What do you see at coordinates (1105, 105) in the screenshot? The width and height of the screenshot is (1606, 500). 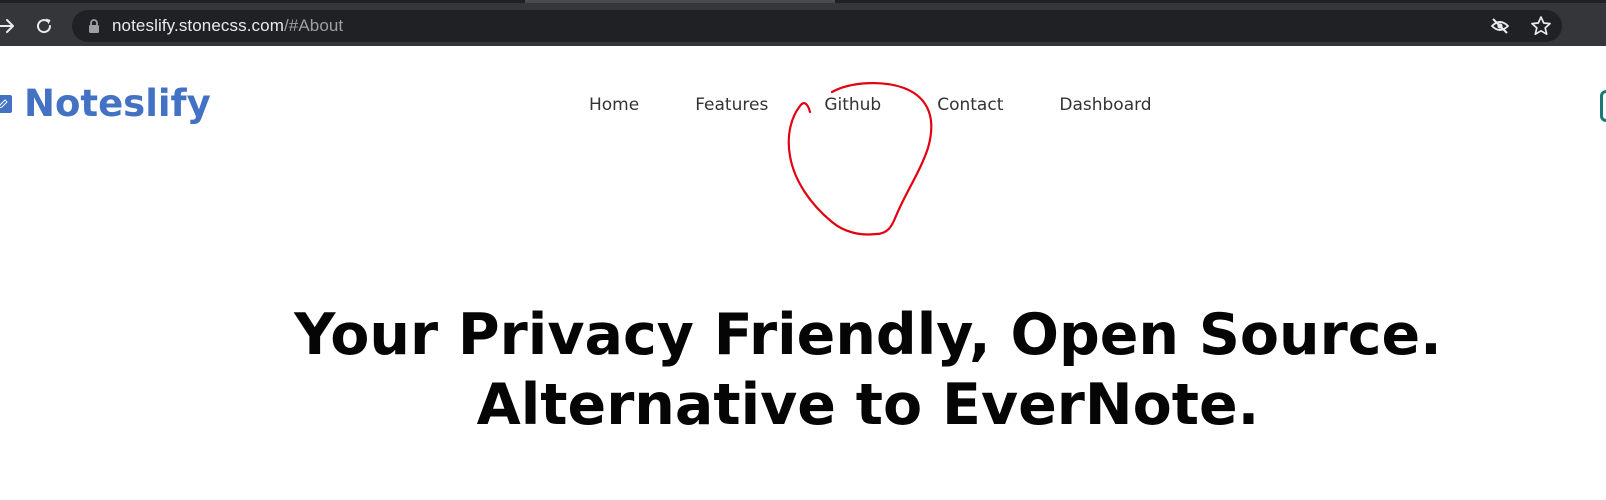 I see `nav-link-dashboard: Dashboard` at bounding box center [1105, 105].